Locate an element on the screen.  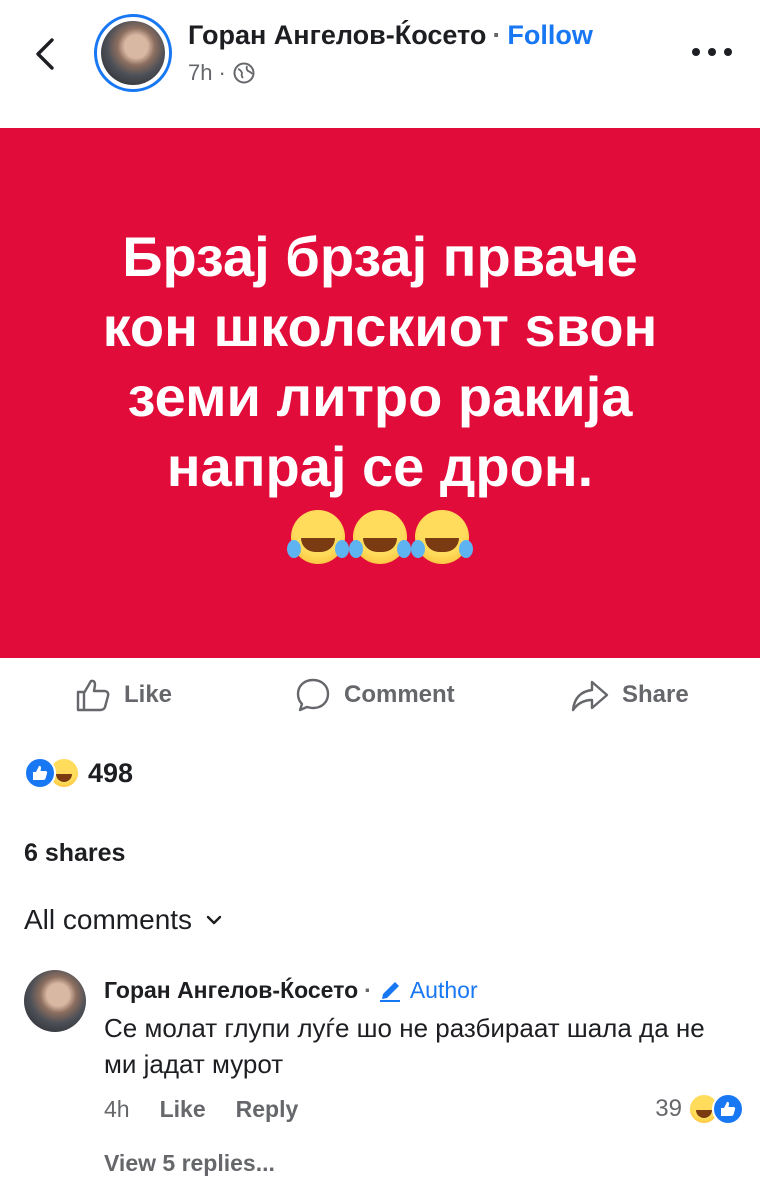
comments-filter-dropdown: All comments is located at coordinates (124, 920).